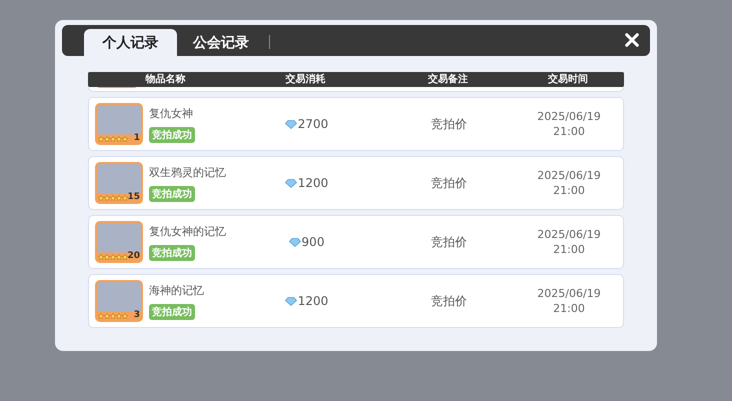 This screenshot has width=732, height=401. What do you see at coordinates (133, 197) in the screenshot?
I see `item-count: 15` at bounding box center [133, 197].